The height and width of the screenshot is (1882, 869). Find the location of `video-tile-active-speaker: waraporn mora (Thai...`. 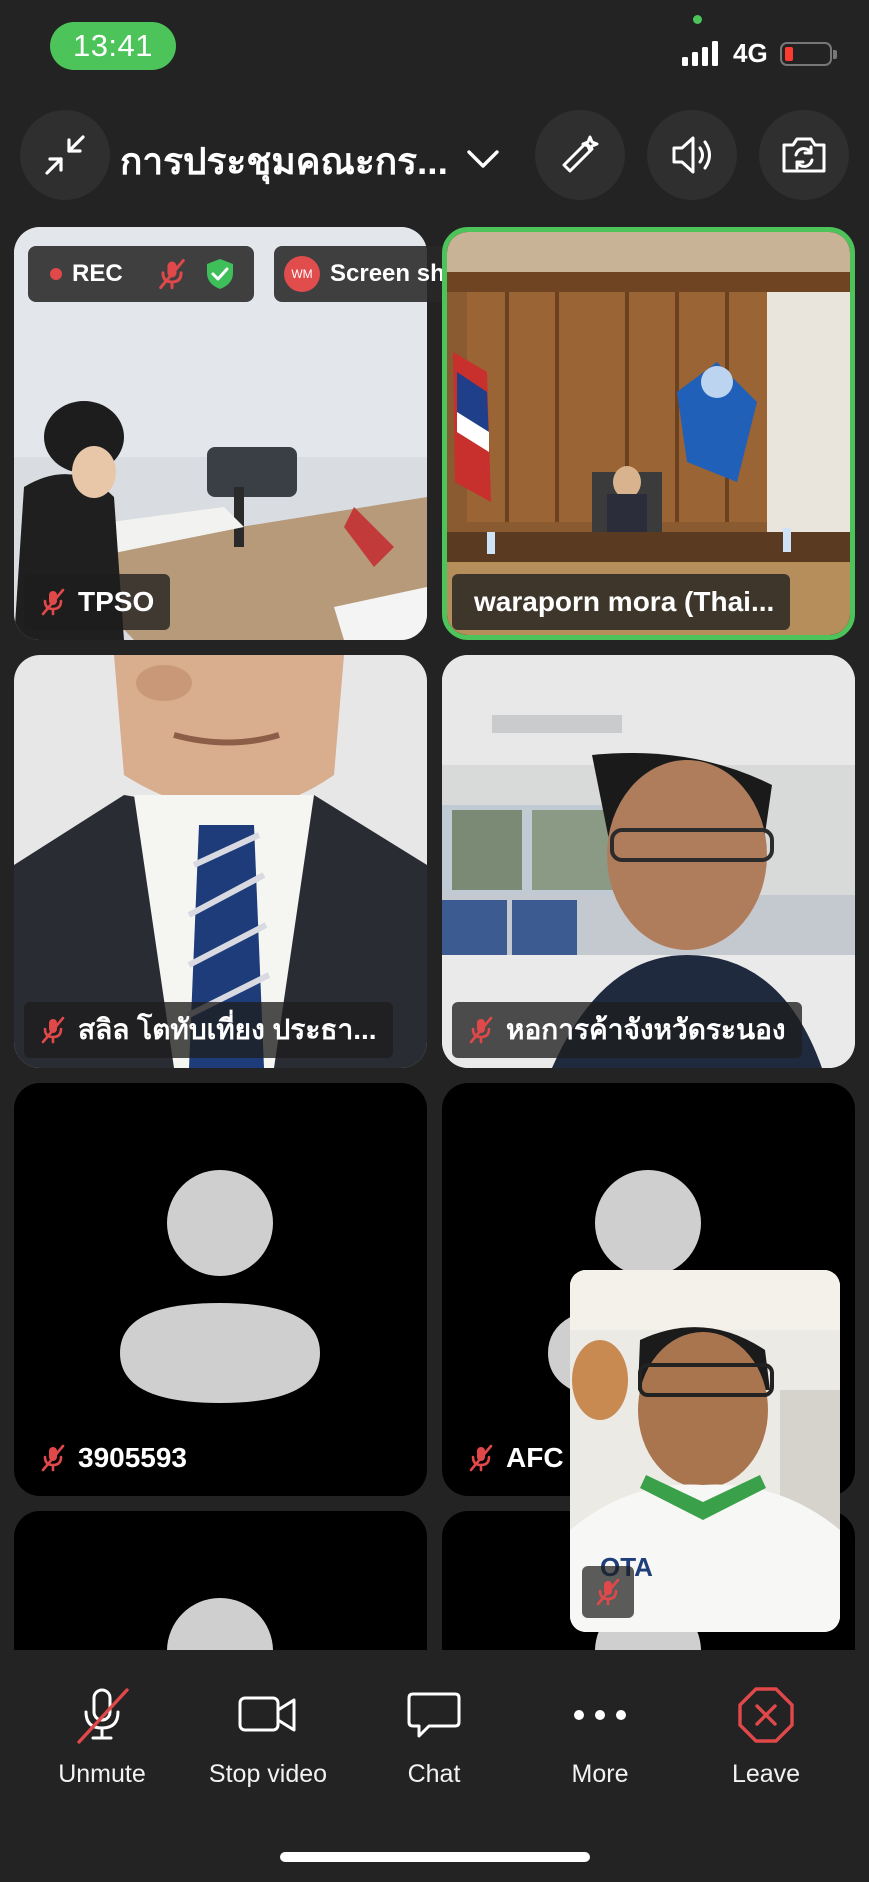

video-tile-active-speaker: waraporn mora (Thai... is located at coordinates (648, 433).